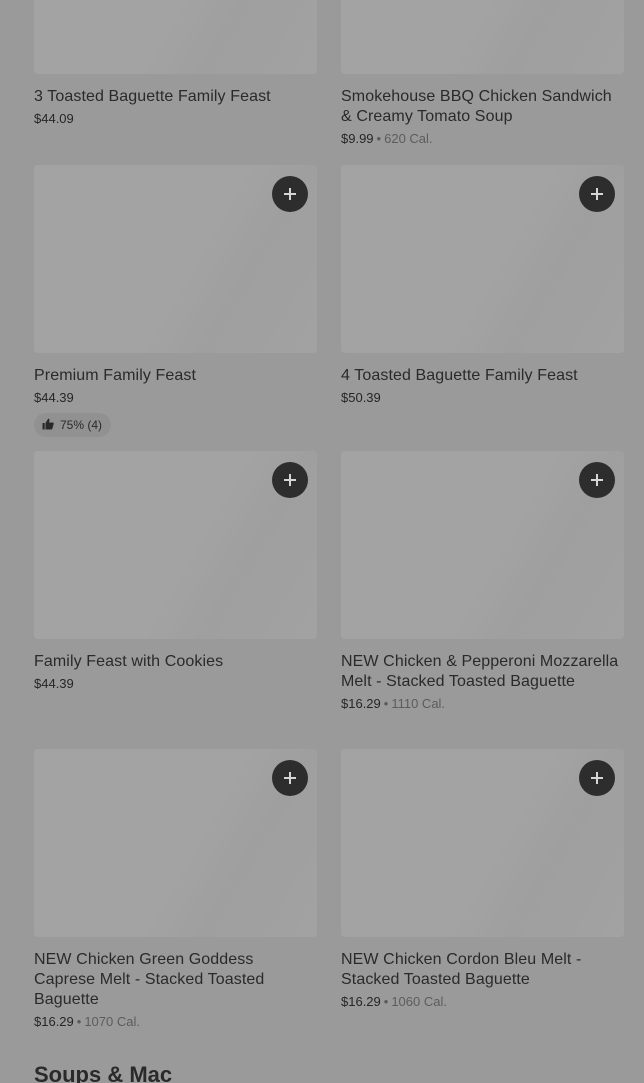  Describe the element at coordinates (112, 1021) in the screenshot. I see `menu-item-calories: 1070 Cal.` at that location.